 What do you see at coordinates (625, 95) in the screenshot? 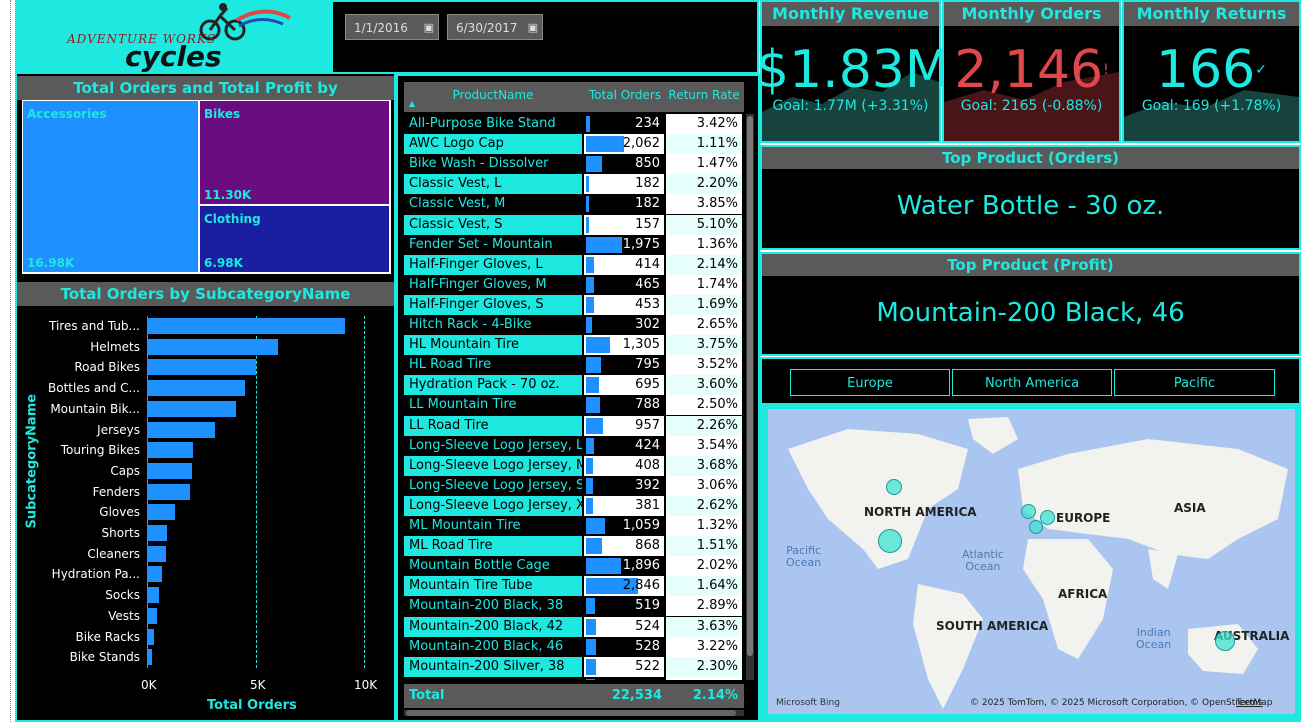
I see `col-header-total-orders: Total Orders` at bounding box center [625, 95].